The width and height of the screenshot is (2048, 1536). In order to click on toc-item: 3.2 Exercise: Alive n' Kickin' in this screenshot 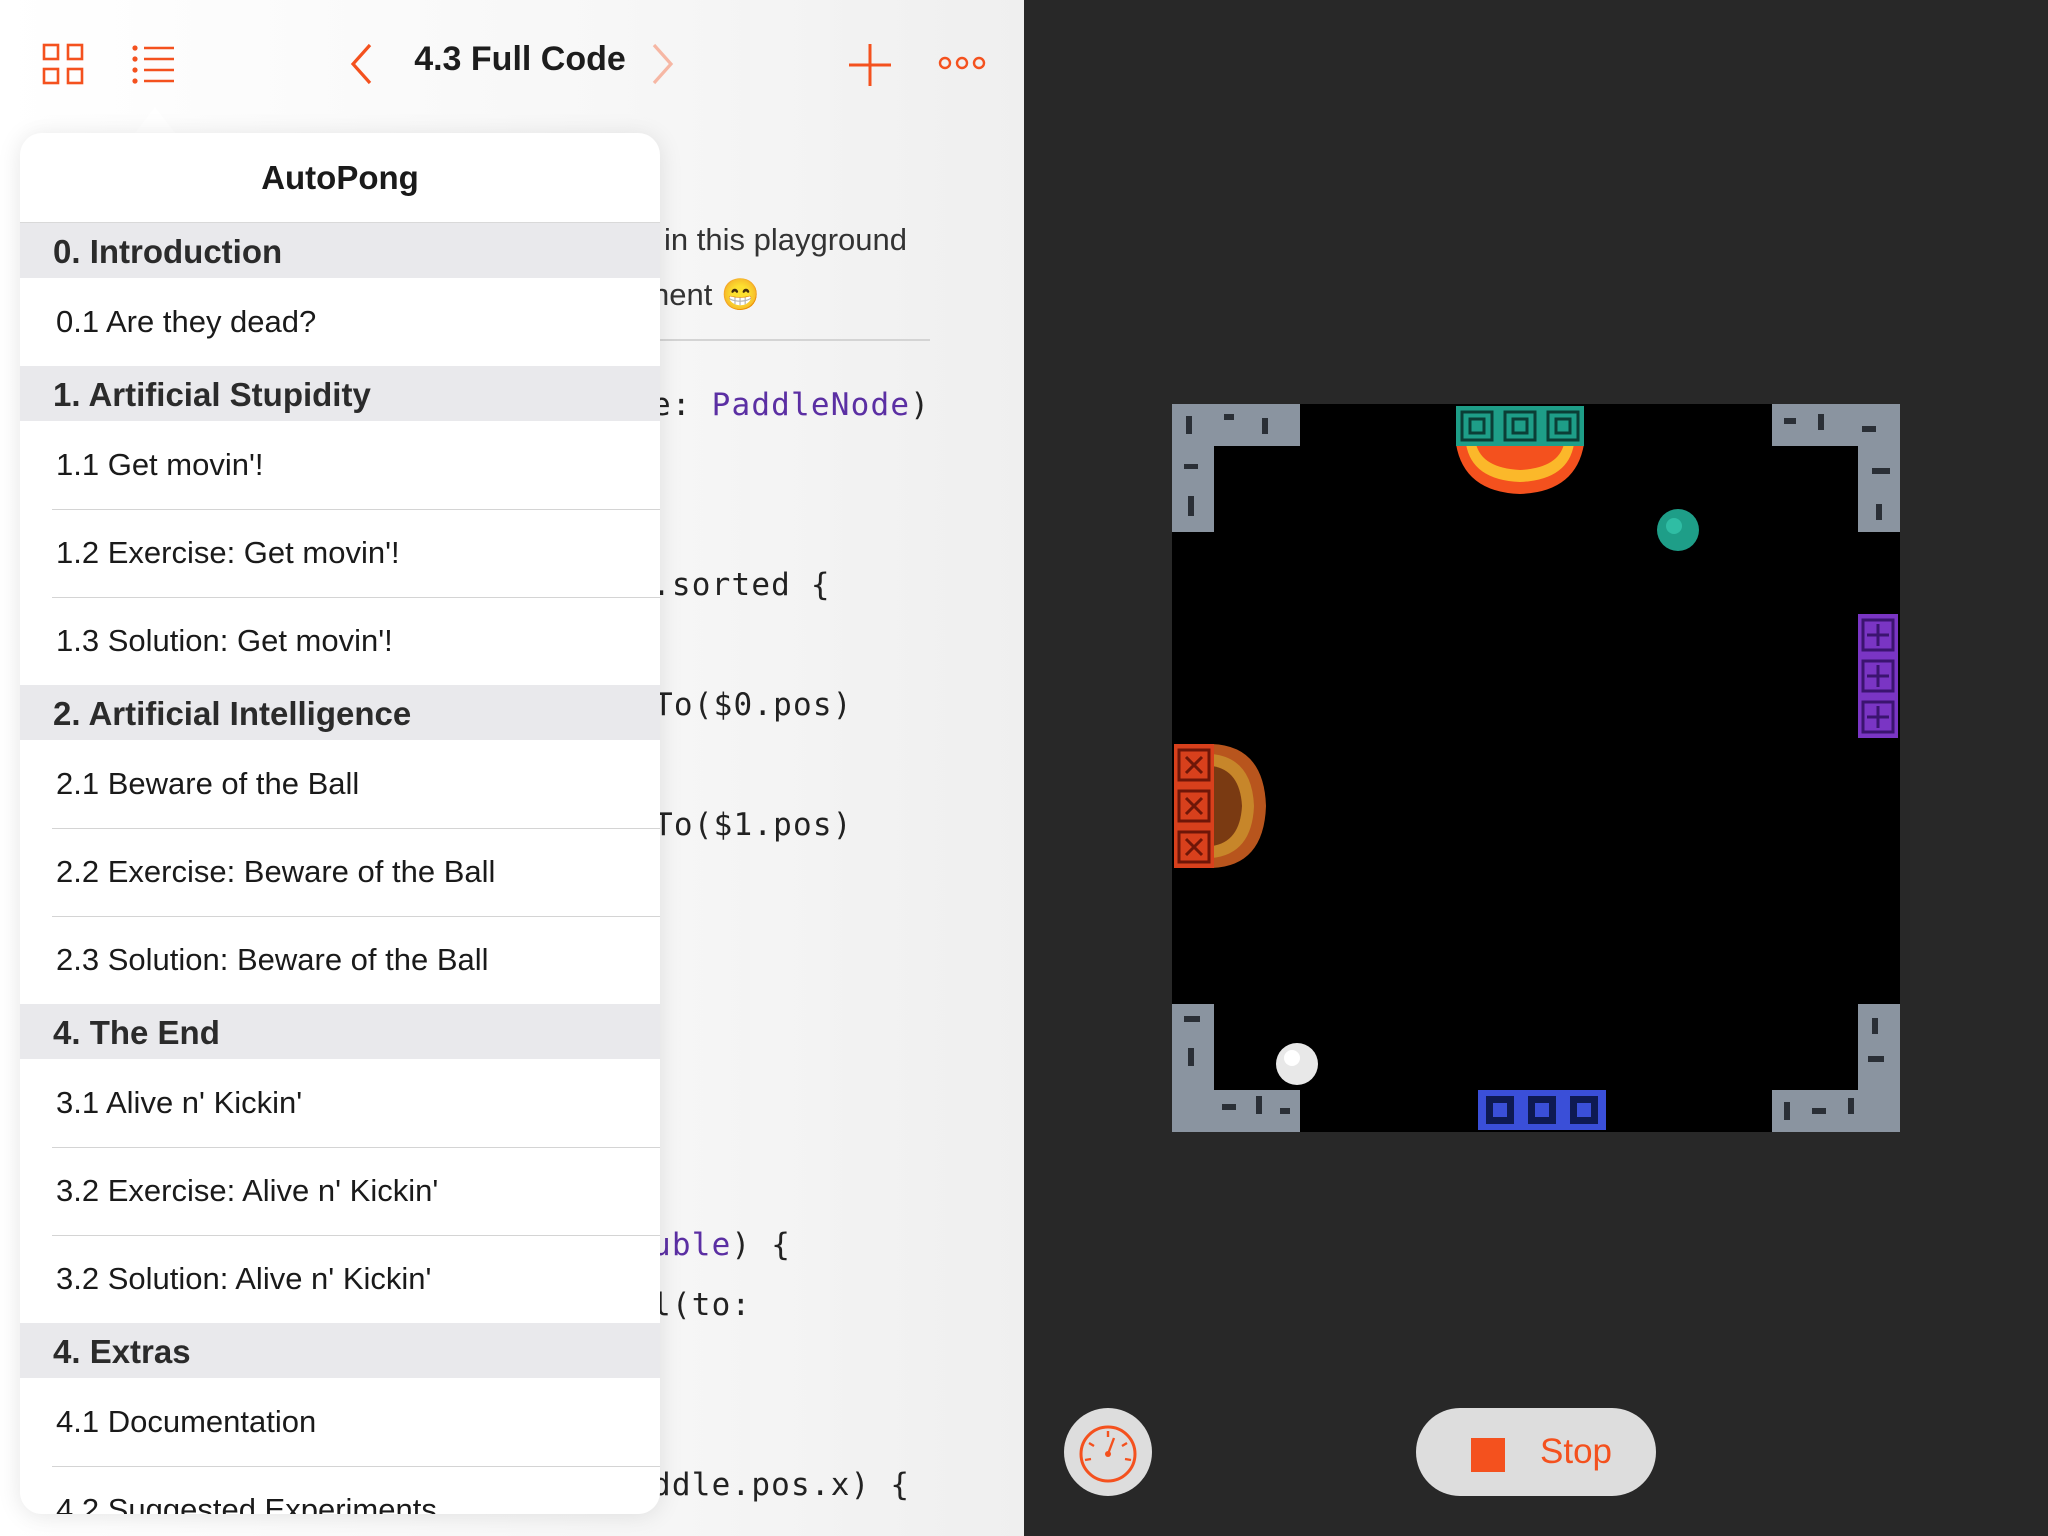, I will do `click(340, 1191)`.